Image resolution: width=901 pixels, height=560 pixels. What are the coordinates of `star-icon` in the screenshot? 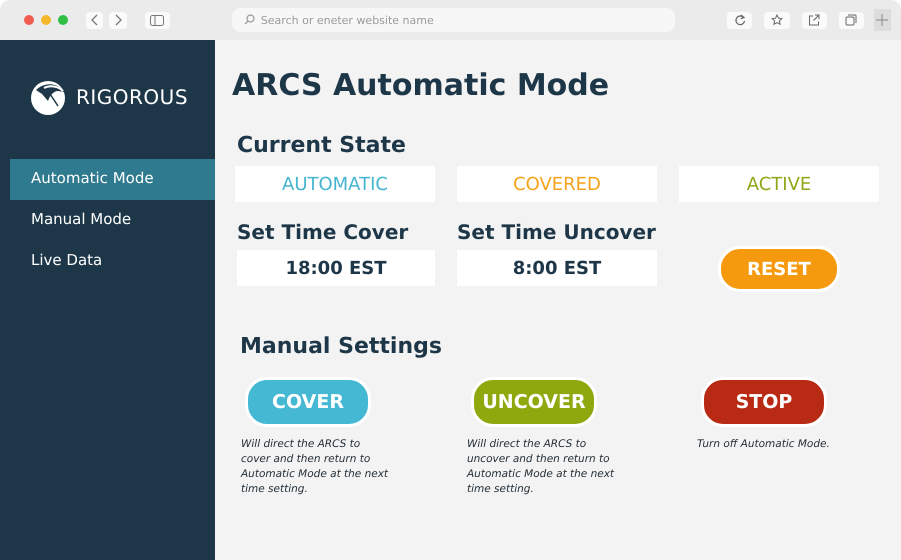 It's located at (776, 20).